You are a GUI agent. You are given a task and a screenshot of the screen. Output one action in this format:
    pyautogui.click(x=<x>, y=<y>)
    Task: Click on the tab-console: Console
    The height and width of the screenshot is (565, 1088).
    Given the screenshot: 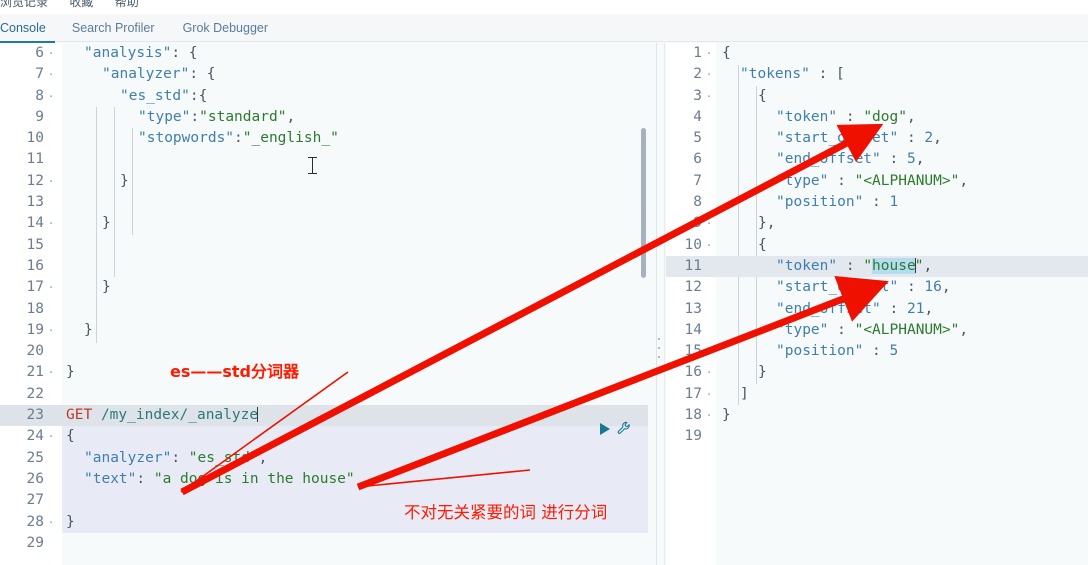 What is the action you would take?
    pyautogui.click(x=29, y=28)
    